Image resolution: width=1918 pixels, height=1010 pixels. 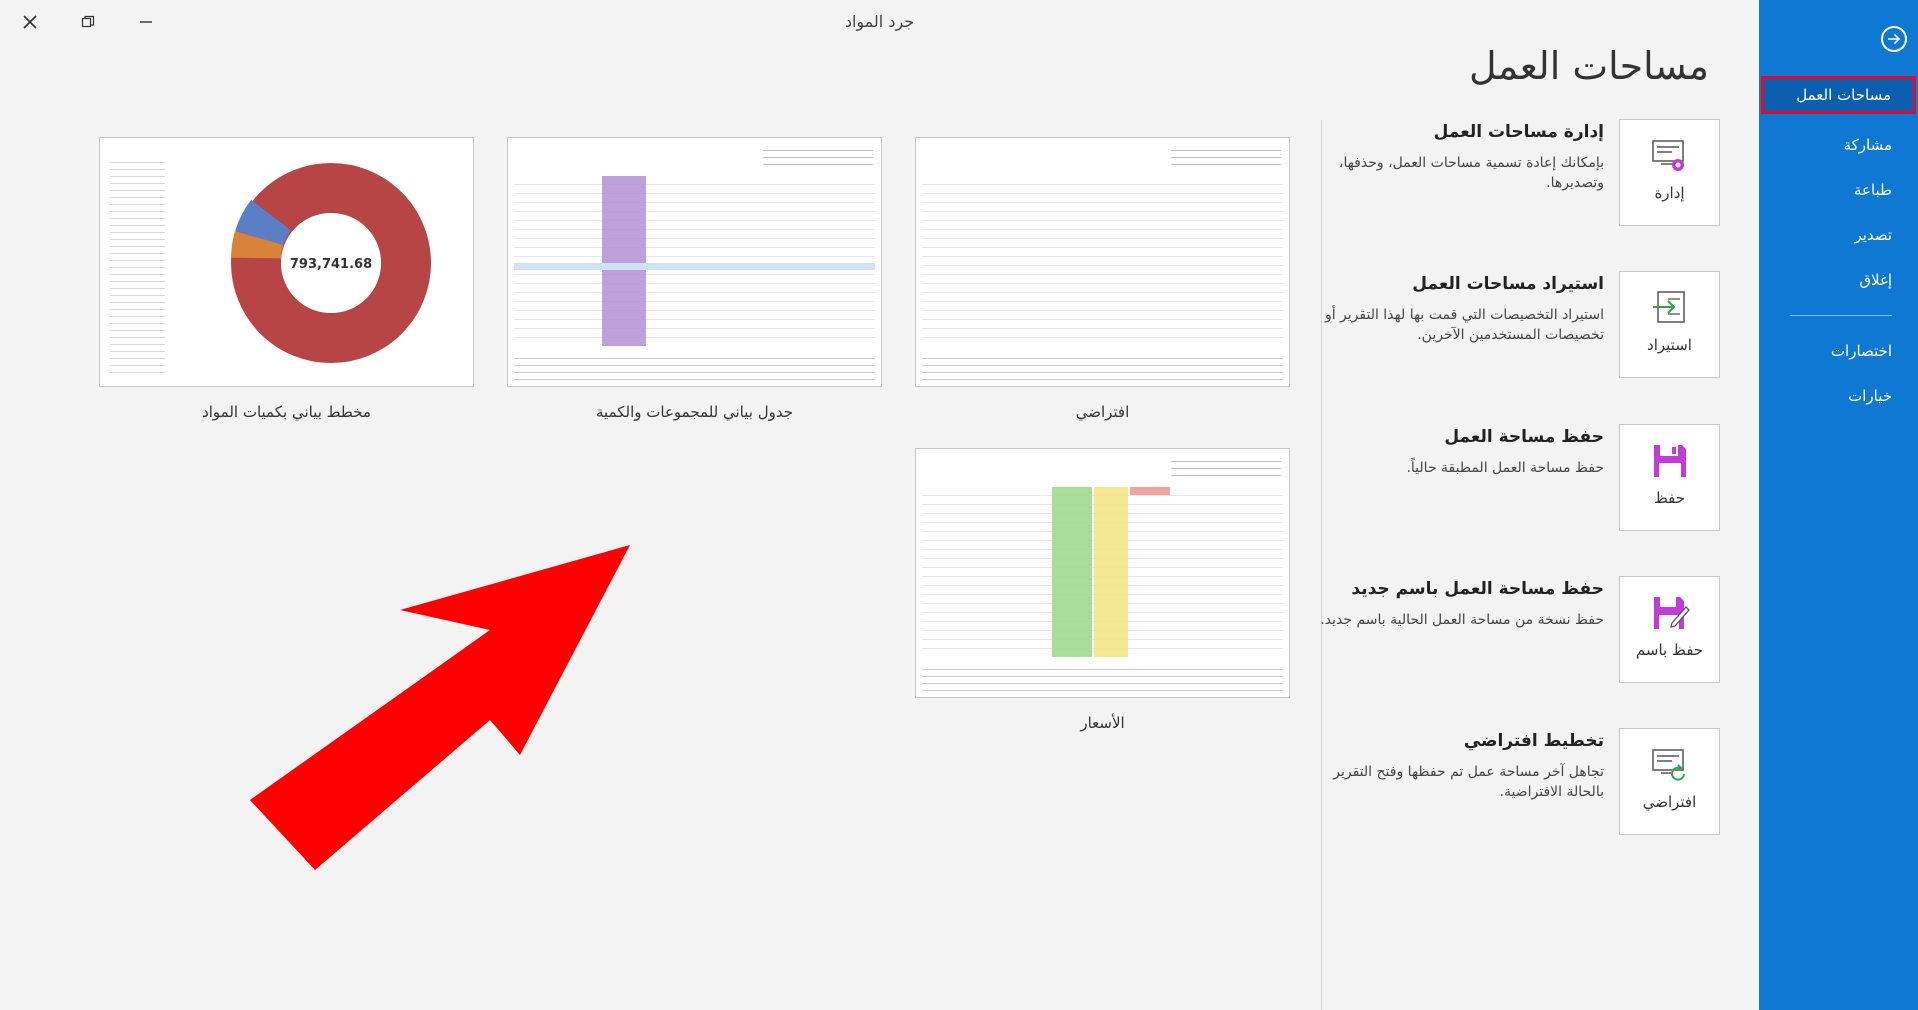 What do you see at coordinates (1669, 172) in the screenshot?
I see `manage-button: إدارة` at bounding box center [1669, 172].